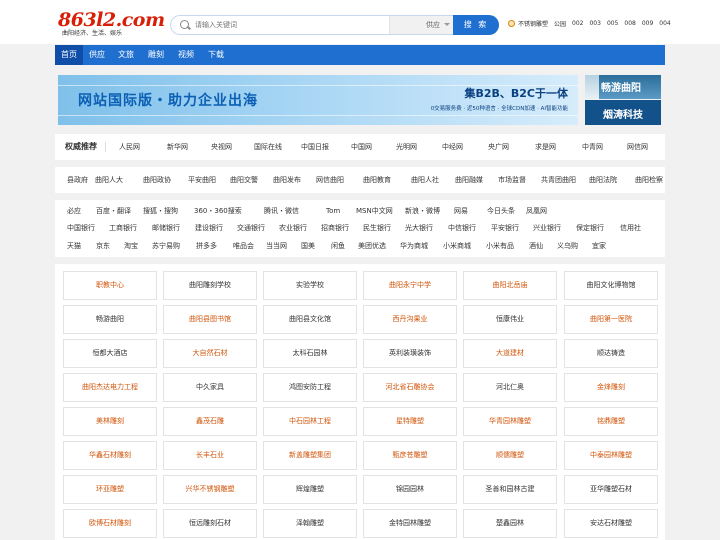 This screenshot has height=540, width=720. I want to click on search-input, so click(290, 25).